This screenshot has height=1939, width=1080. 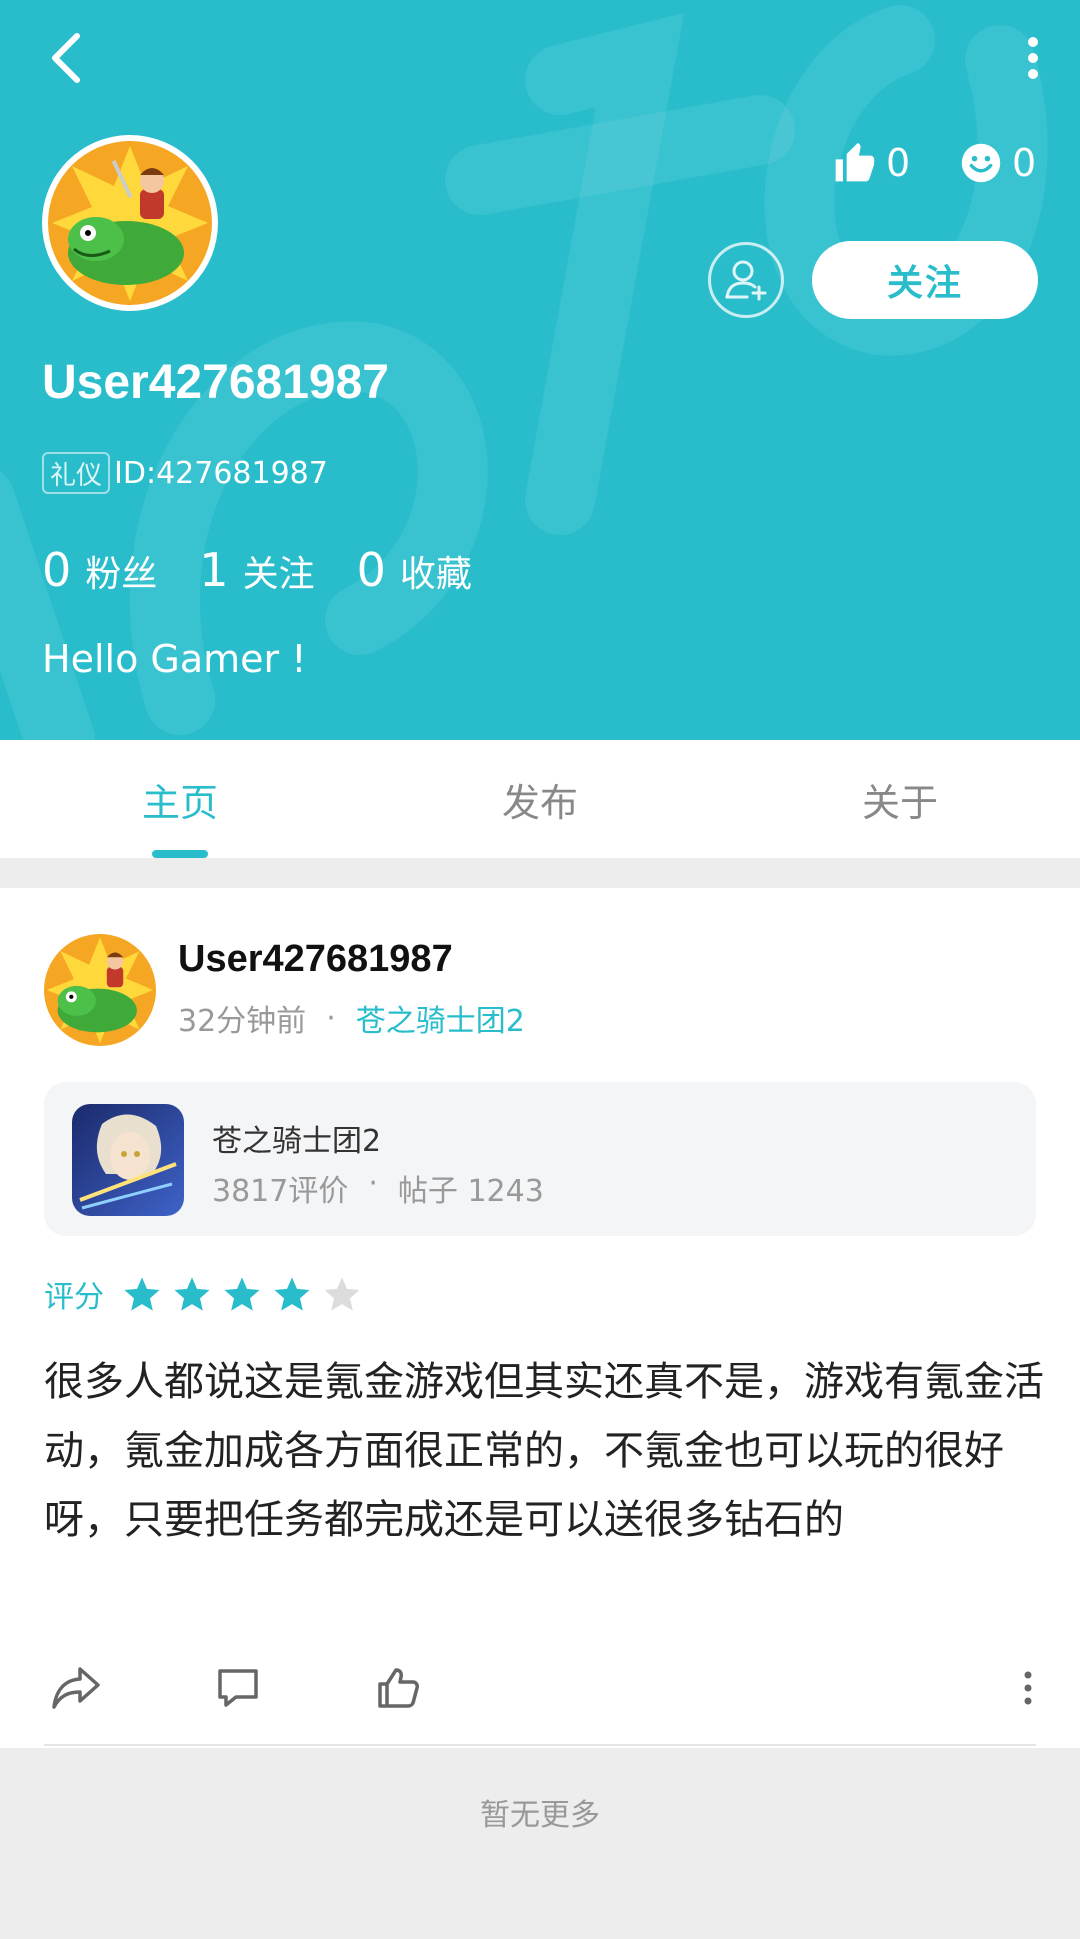 I want to click on count-label: 收藏, so click(x=435, y=574).